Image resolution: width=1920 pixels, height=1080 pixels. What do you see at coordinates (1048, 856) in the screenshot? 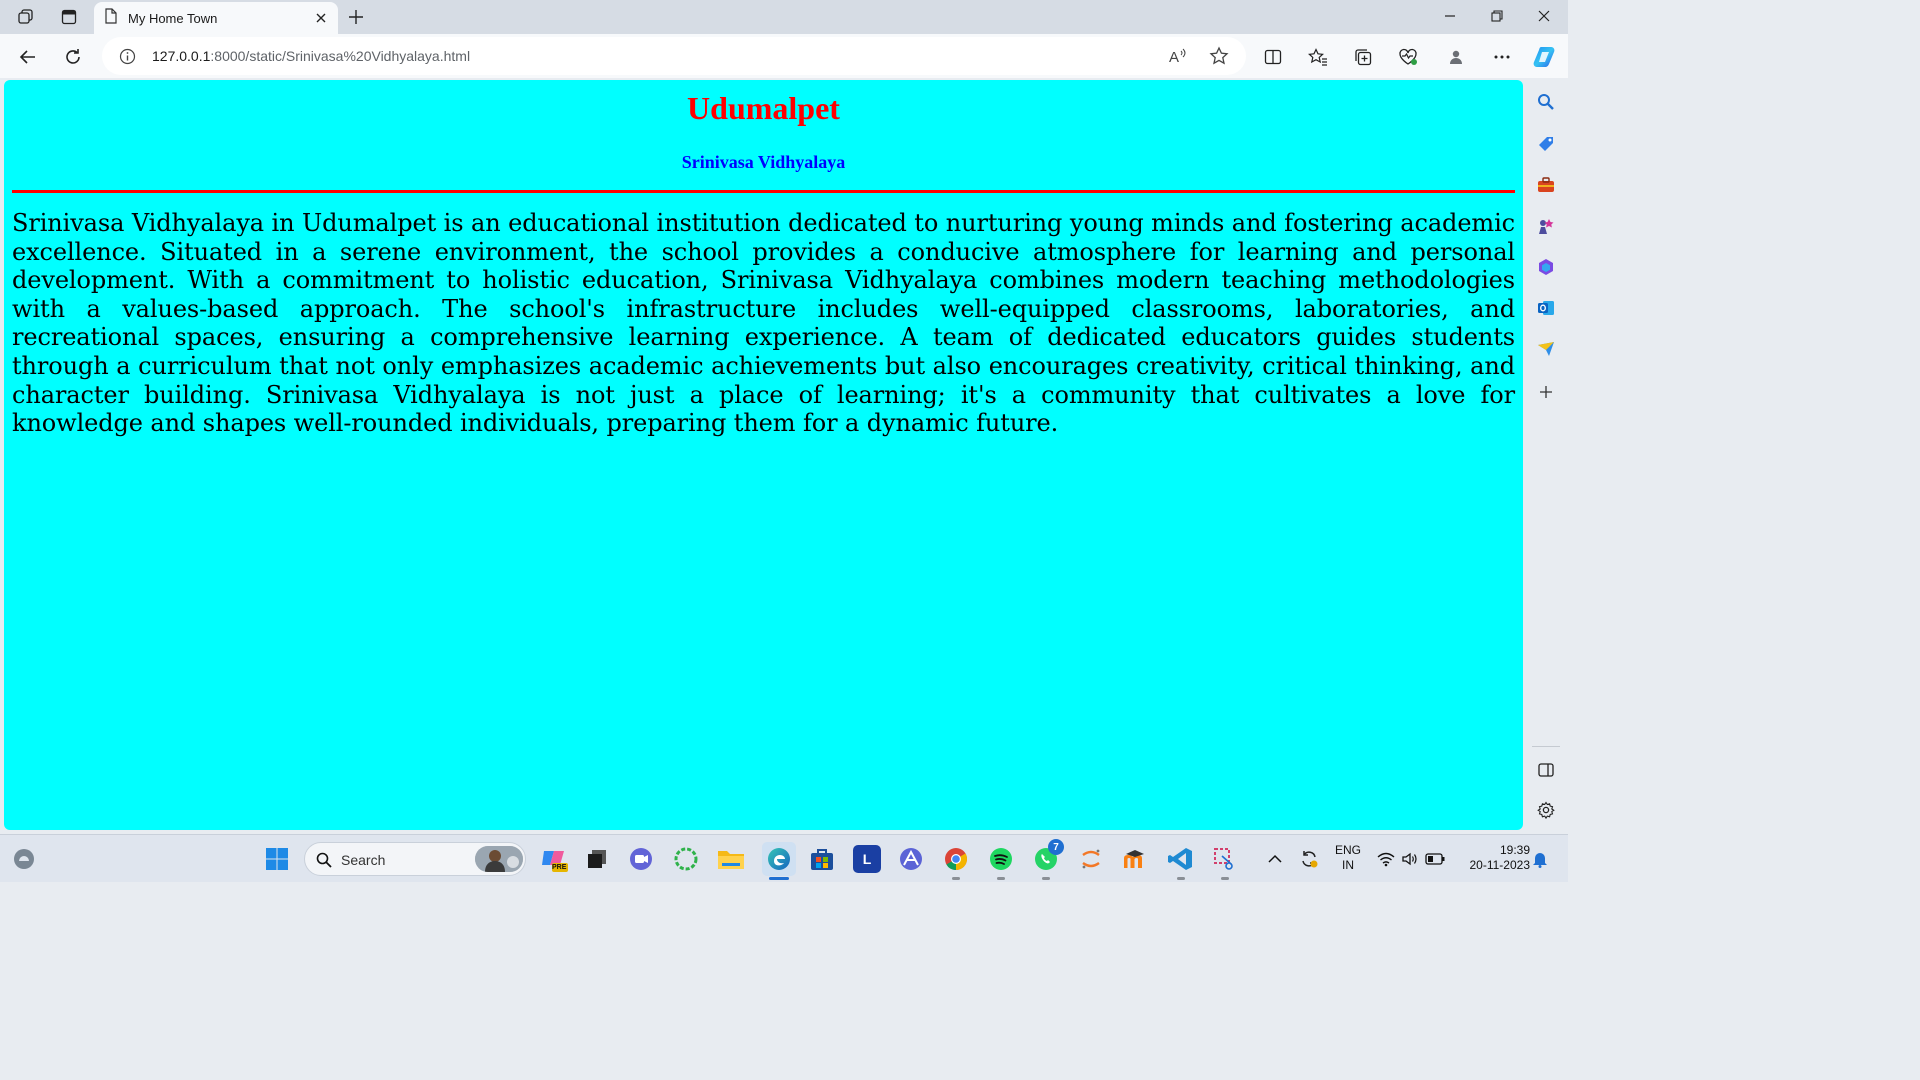
I see `whatsapp-icon: 7` at bounding box center [1048, 856].